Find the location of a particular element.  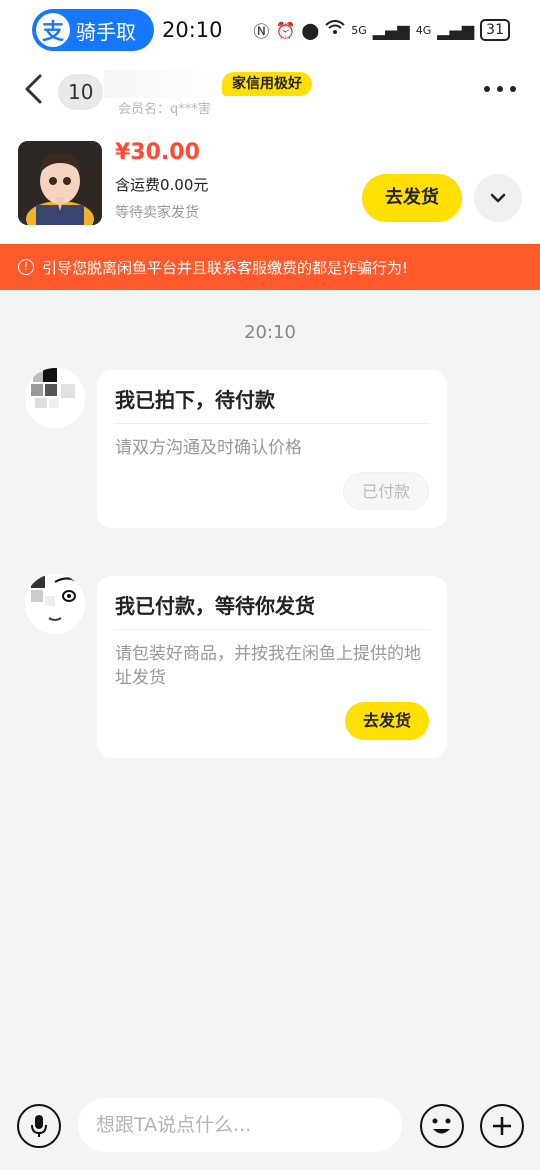

chat-header: 10 家信用极好 会员名：q***害 is located at coordinates (270, 93).